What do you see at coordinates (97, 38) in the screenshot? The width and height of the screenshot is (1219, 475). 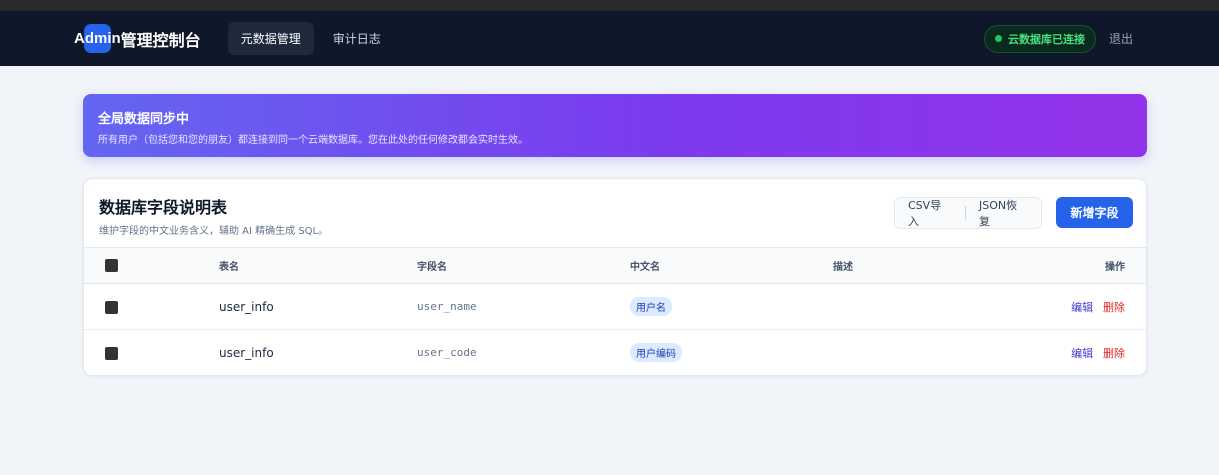 I see `brand-admin-text: Admin` at bounding box center [97, 38].